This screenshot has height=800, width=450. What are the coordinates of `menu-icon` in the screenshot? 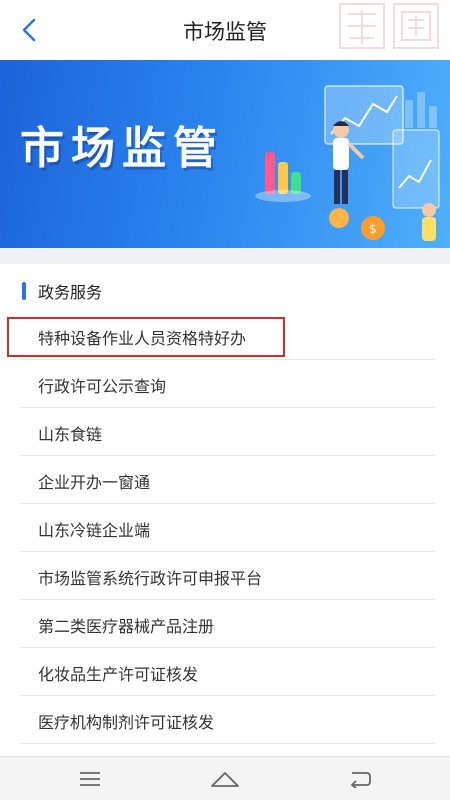 It's located at (90, 779).